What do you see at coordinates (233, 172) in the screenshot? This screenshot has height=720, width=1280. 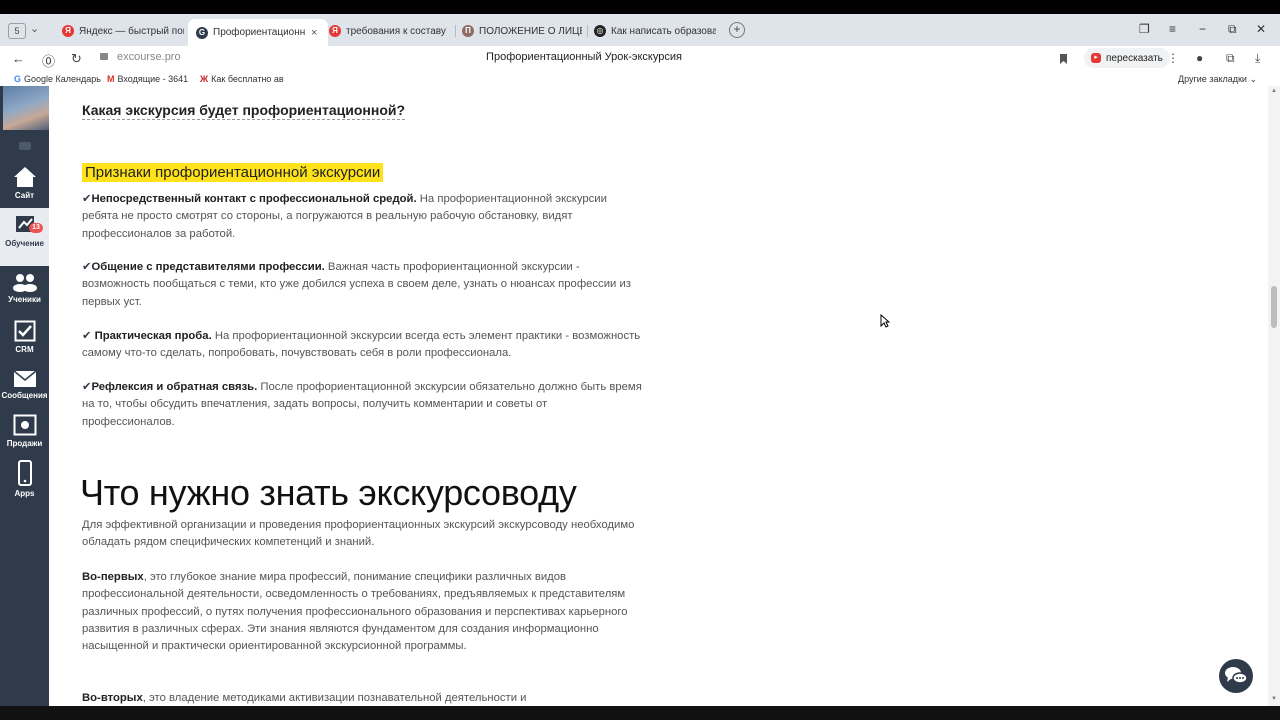 I see `highlighted-heading: Признаки профориентационной экскурсии` at bounding box center [233, 172].